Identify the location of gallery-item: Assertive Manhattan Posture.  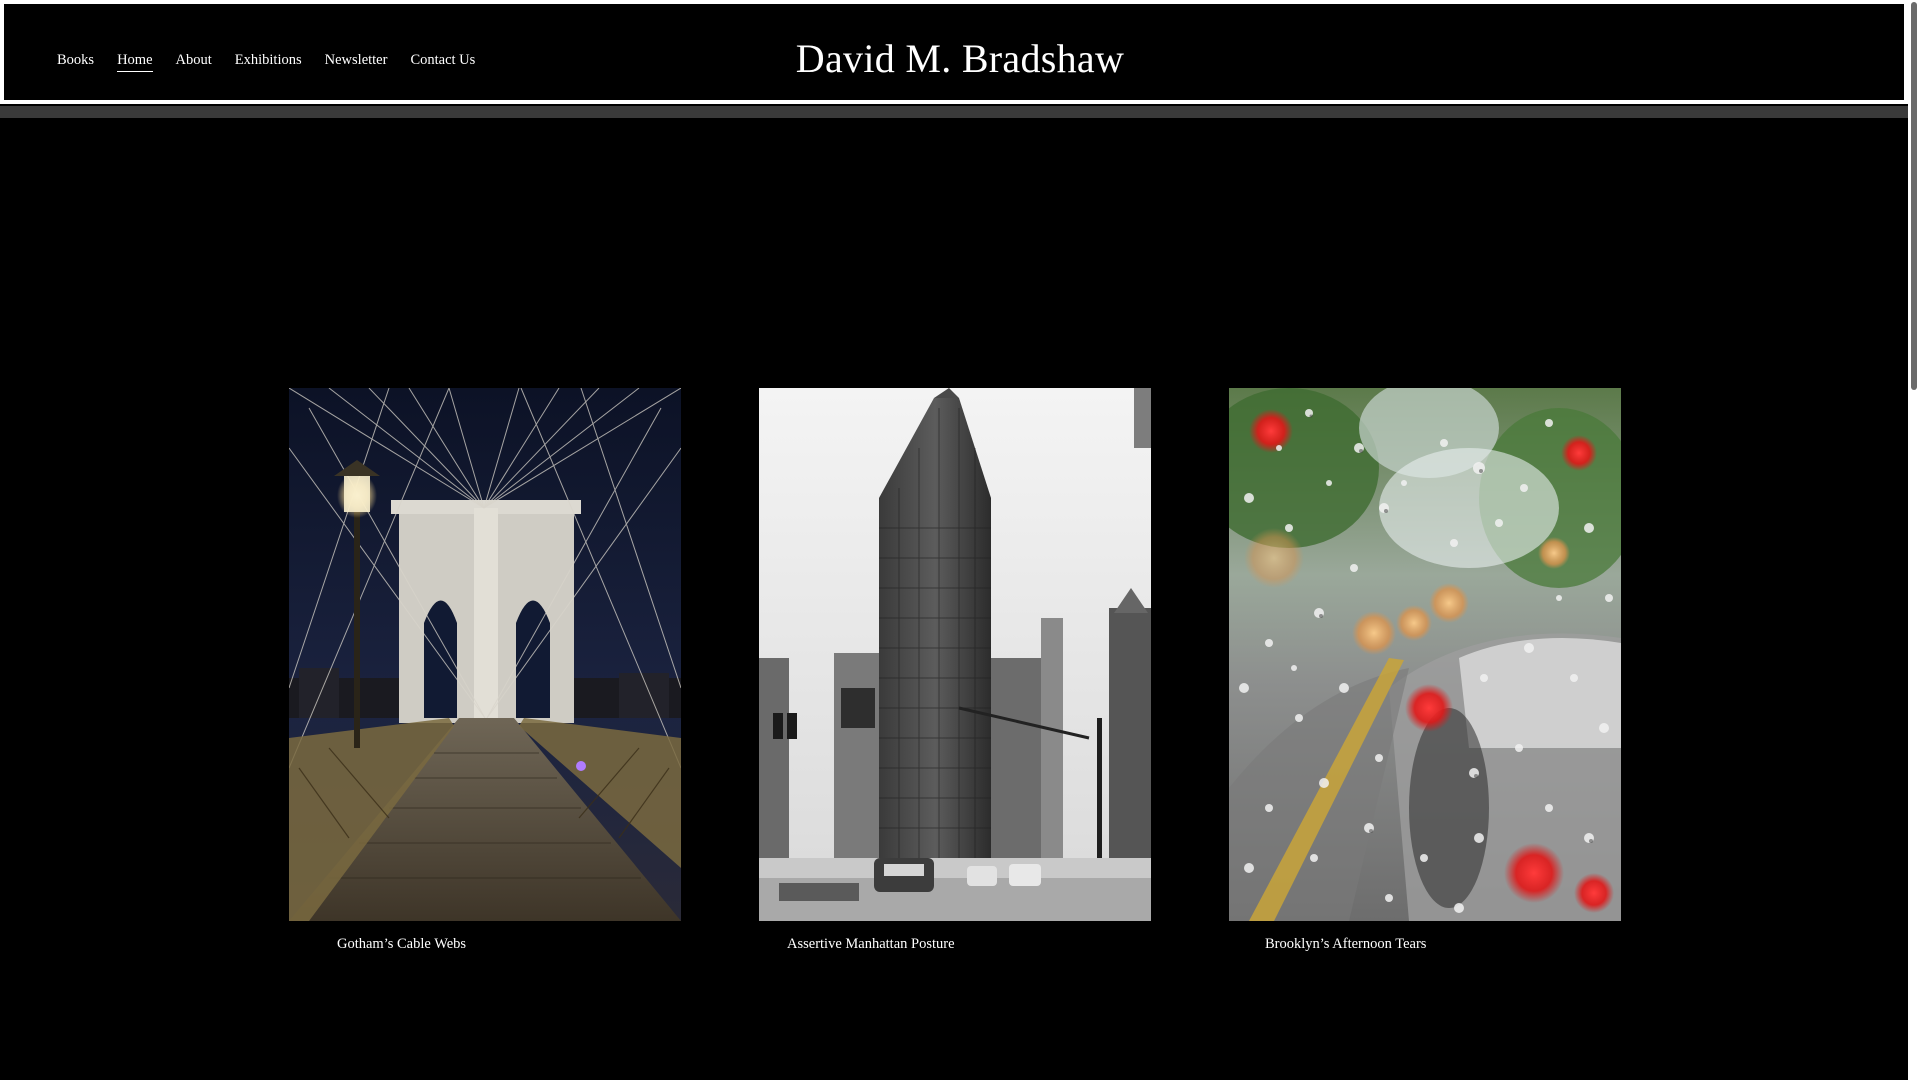
(955, 670).